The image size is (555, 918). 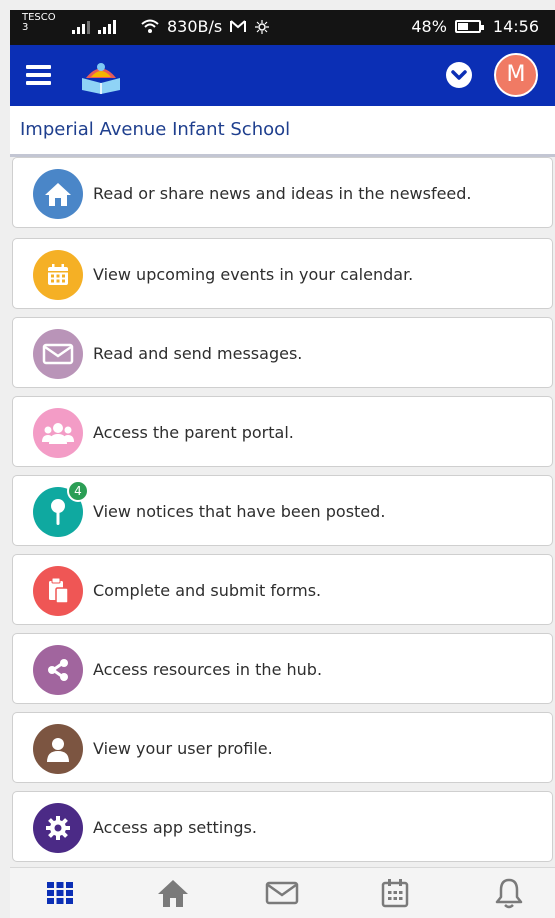 I want to click on nav-menu-grid, so click(x=60, y=893).